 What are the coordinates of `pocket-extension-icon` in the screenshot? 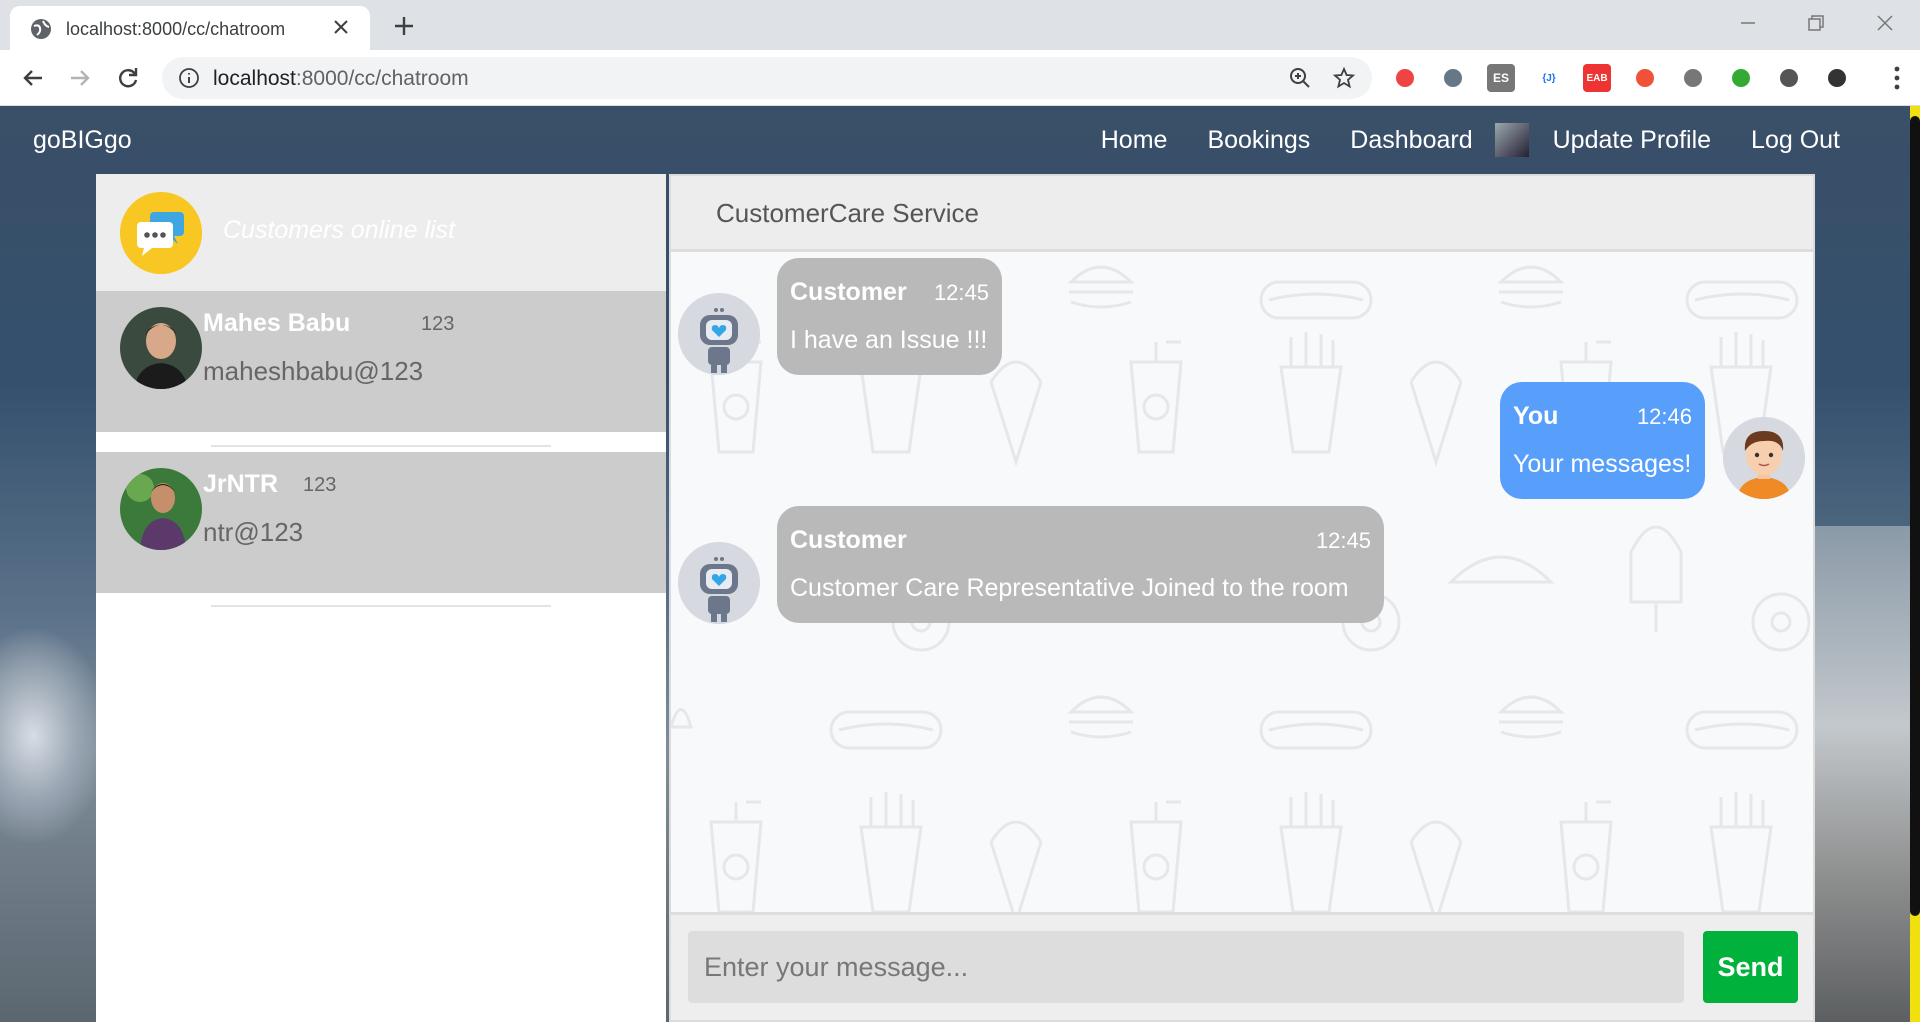 It's located at (1405, 78).